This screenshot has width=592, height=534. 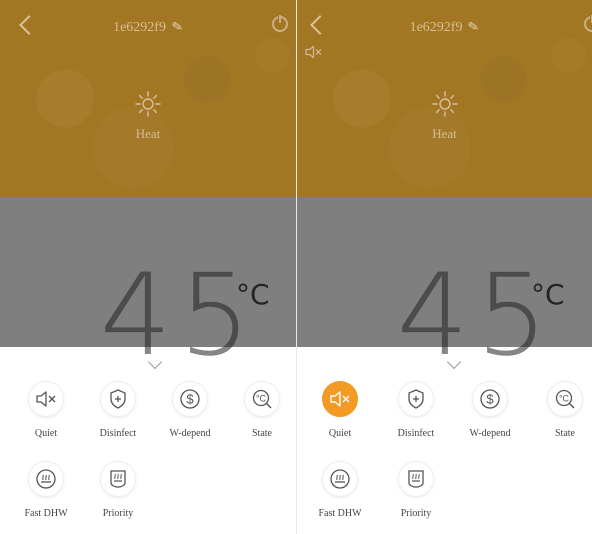 I want to click on power-icon, so click(x=280, y=23).